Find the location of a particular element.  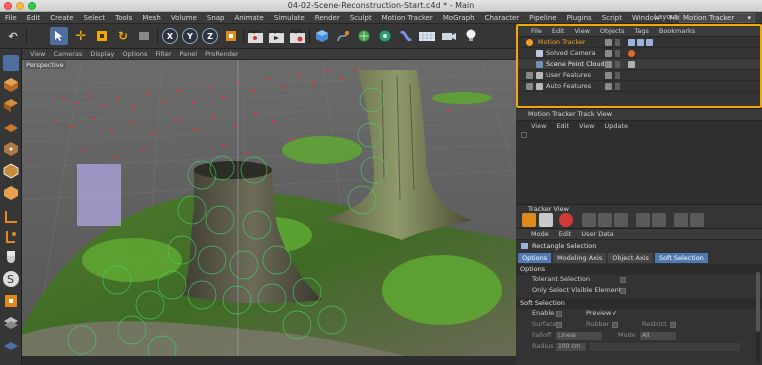

tolerant-selection-checkbox is located at coordinates (623, 280).